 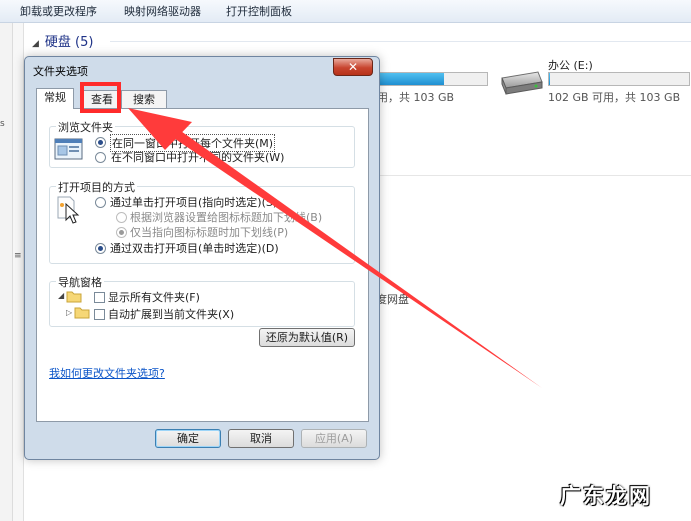 What do you see at coordinates (197, 157) in the screenshot?
I see `option-different-window-label: 在不同窗口中打开不同的文件夹(W)` at bounding box center [197, 157].